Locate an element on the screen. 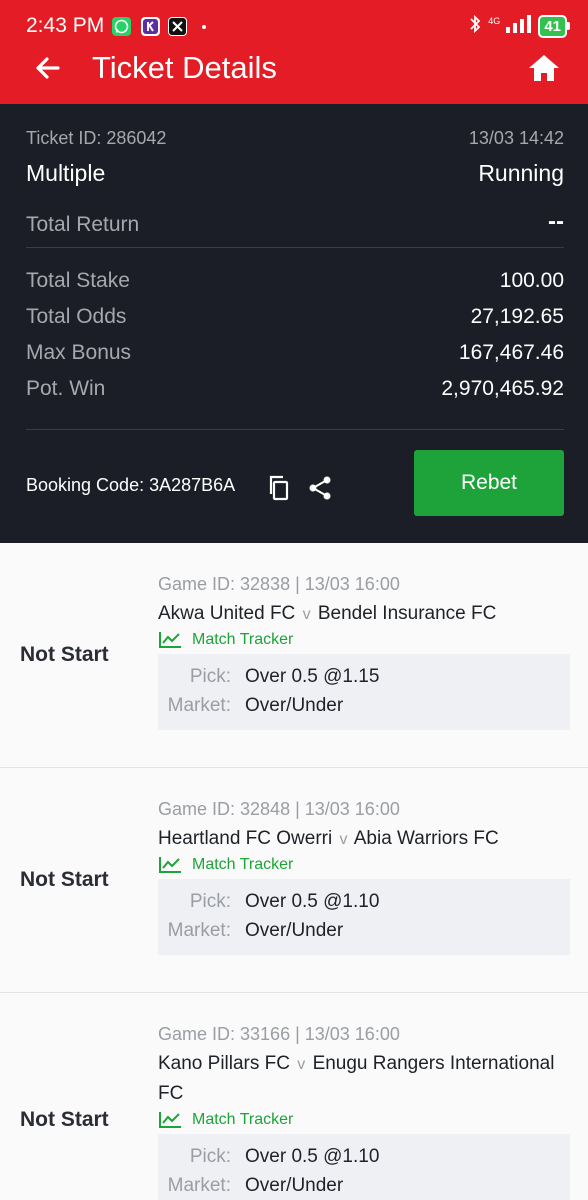  signal-icon is located at coordinates (519, 26).